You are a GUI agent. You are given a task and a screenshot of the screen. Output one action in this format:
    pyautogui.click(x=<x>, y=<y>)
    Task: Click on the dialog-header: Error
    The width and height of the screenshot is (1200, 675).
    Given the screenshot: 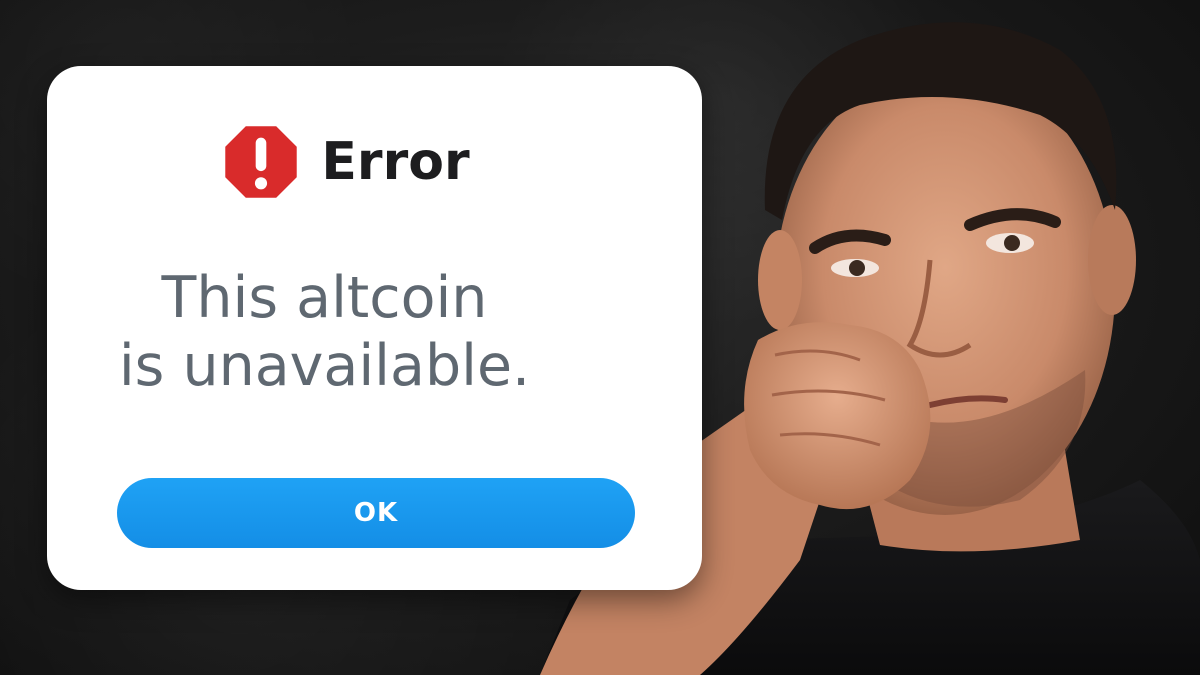 What is the action you would take?
    pyautogui.click(x=346, y=162)
    